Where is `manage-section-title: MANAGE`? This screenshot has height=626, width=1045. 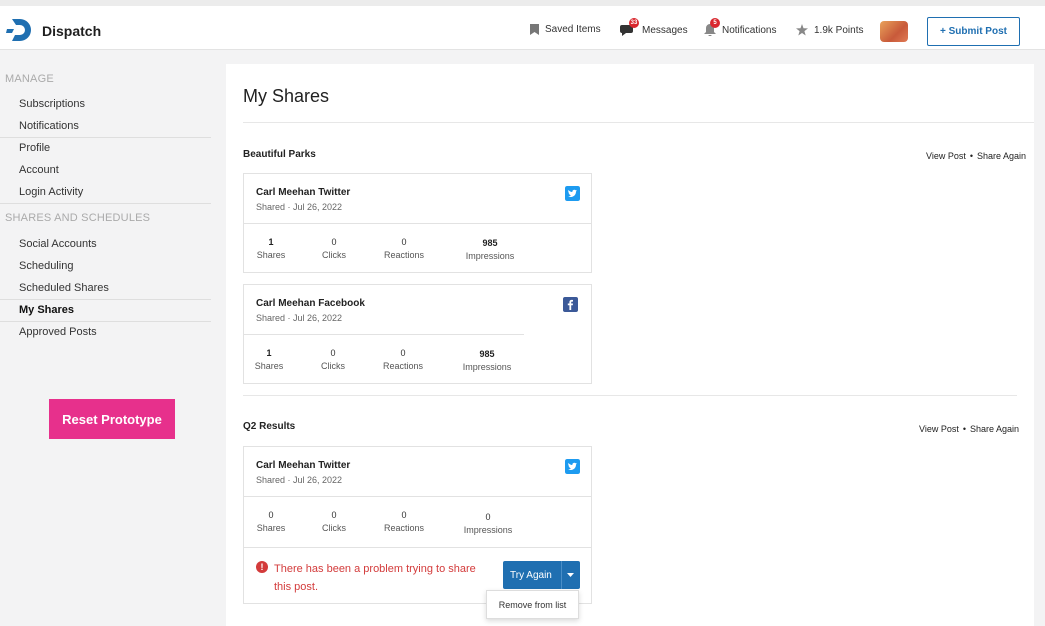
manage-section-title: MANAGE is located at coordinates (29, 79).